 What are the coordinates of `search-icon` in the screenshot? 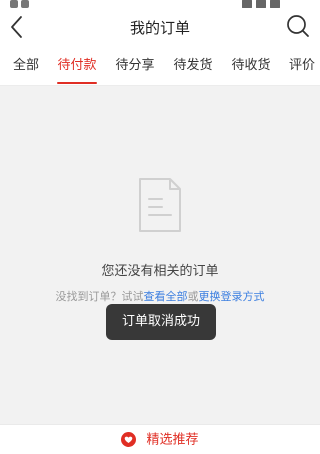 It's located at (298, 26).